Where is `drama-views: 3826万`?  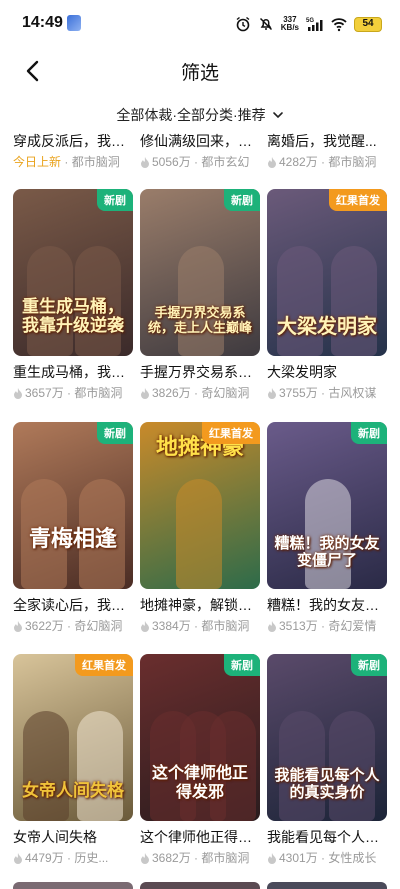 drama-views: 3826万 is located at coordinates (171, 393).